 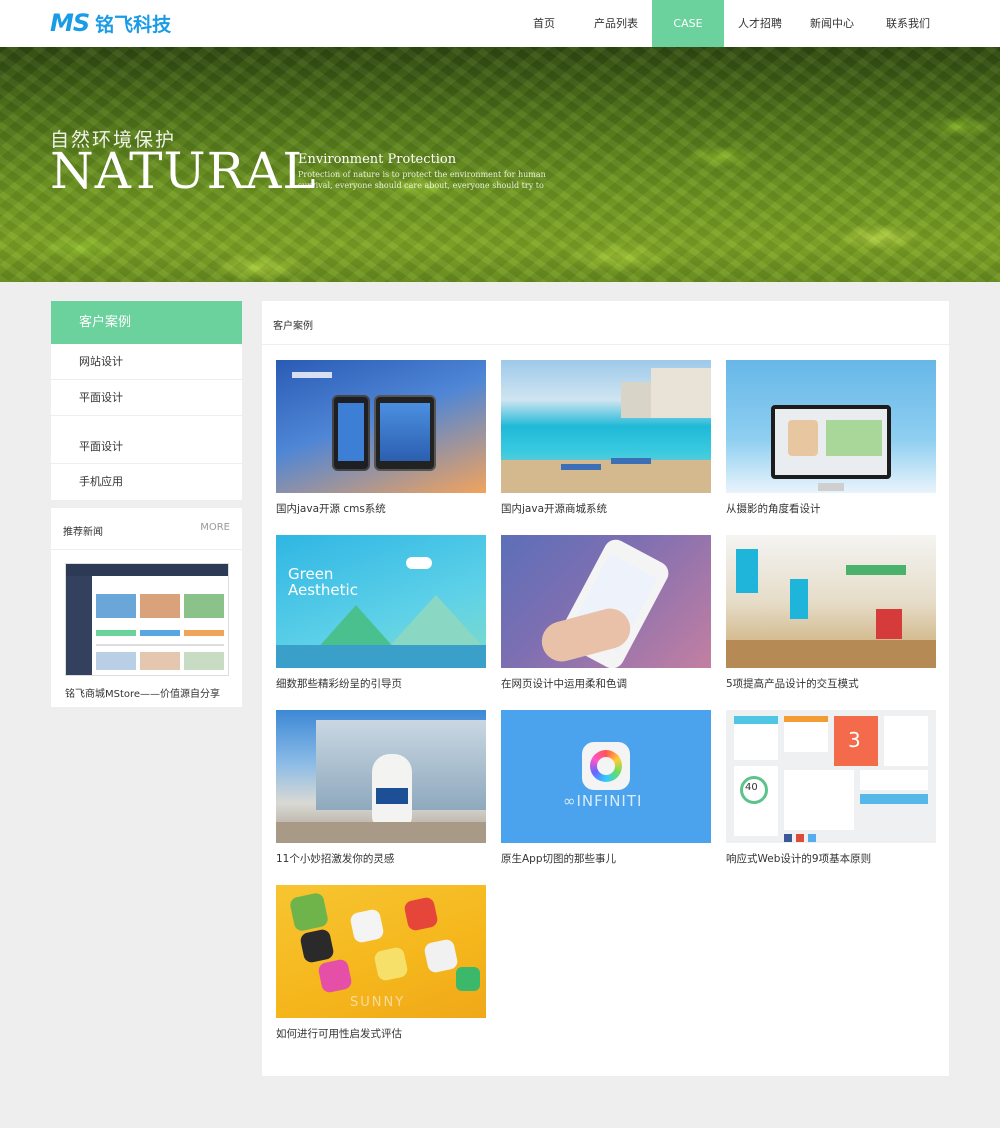 I want to click on case-caption: 响应式Web设计的9项基本原则, so click(x=799, y=859).